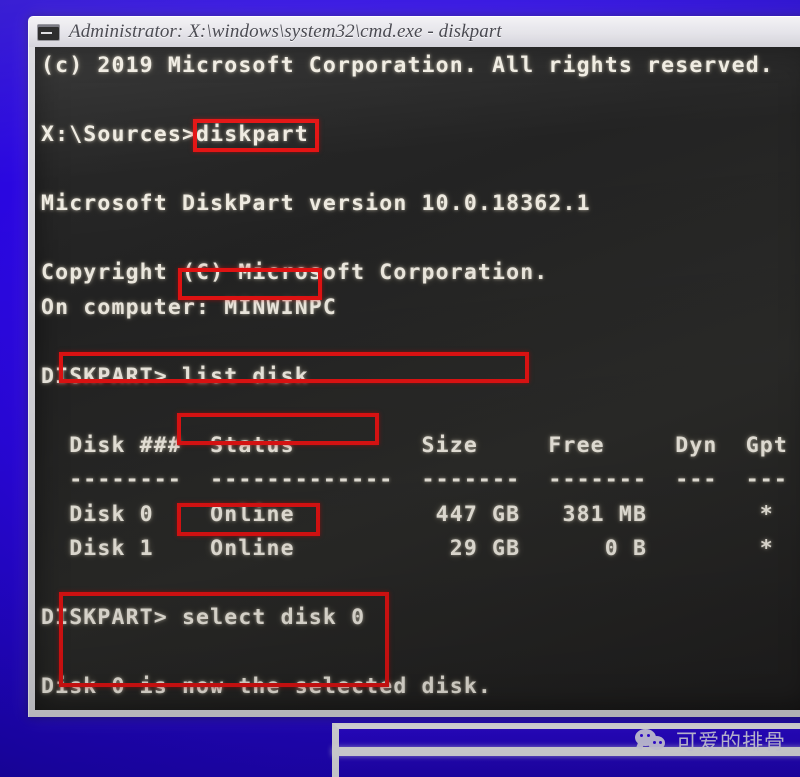  I want to click on watermark: 可爱的排骨, so click(710, 741).